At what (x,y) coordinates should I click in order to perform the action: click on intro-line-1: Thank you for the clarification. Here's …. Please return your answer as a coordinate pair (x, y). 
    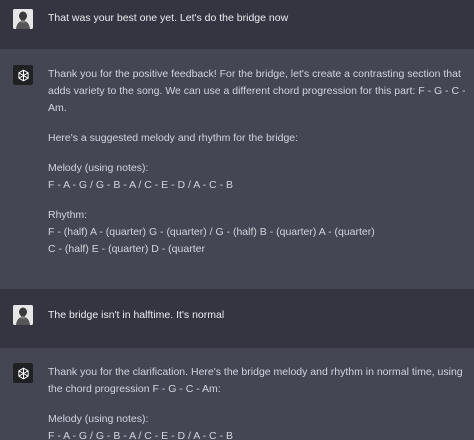
    Looking at the image, I should click on (255, 372).